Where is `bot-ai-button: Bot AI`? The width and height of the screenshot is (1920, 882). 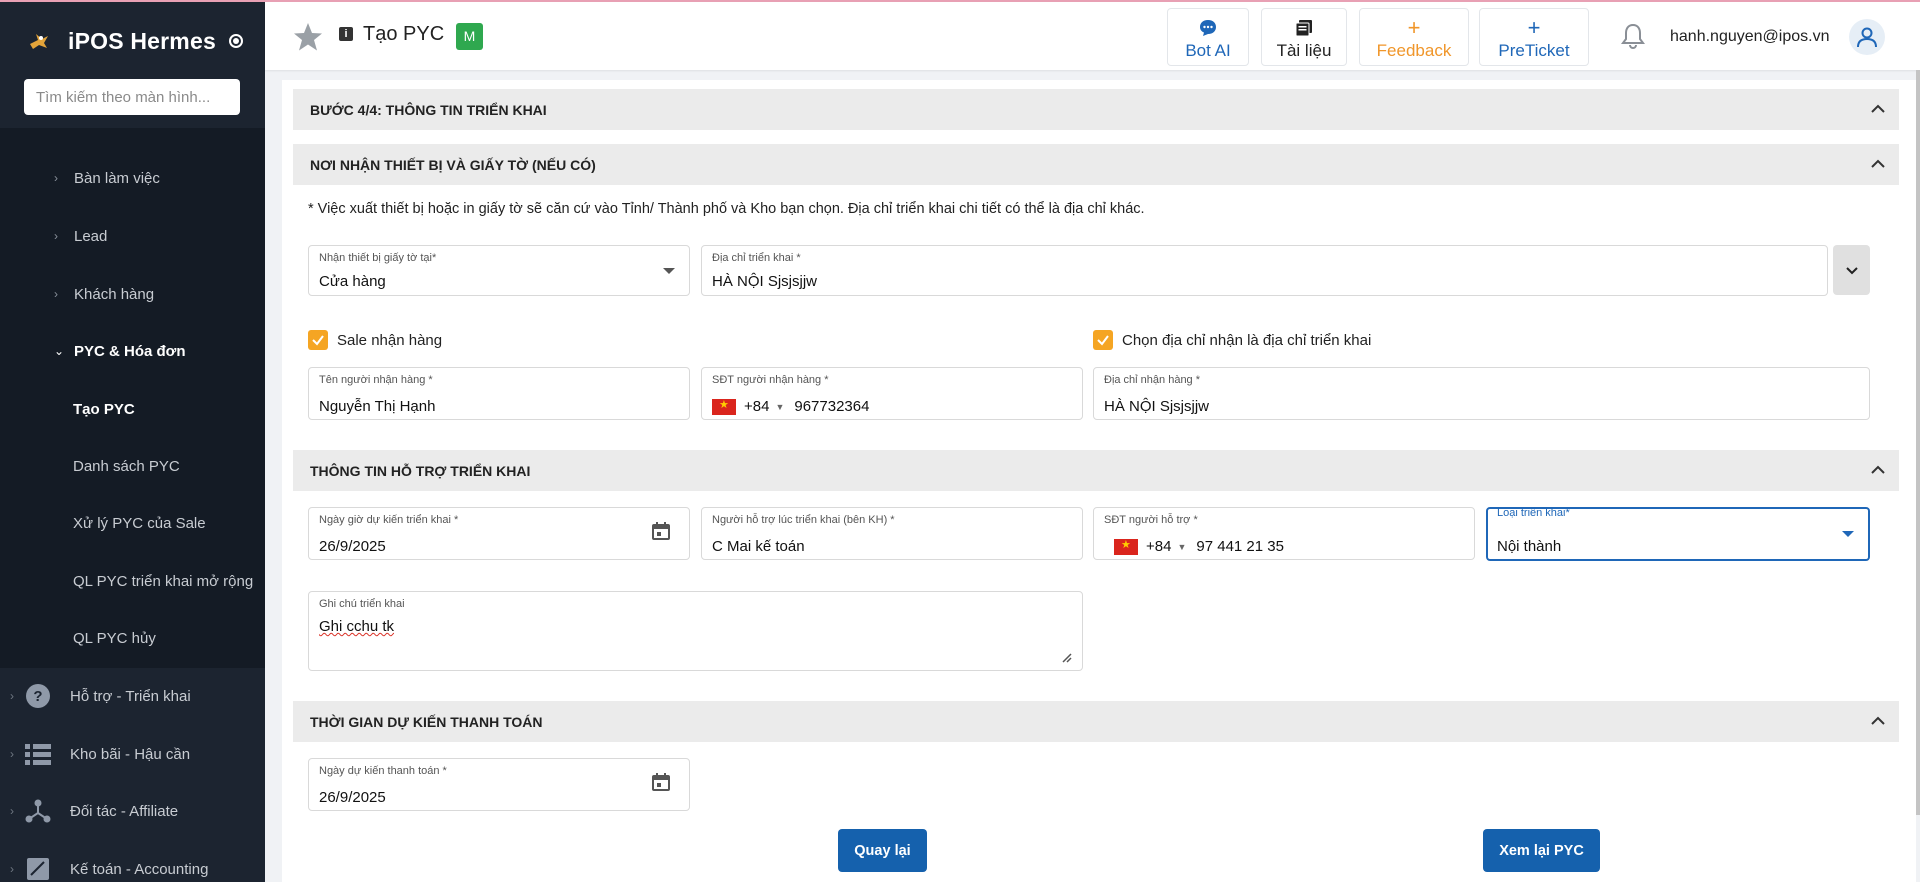 bot-ai-button: Bot AI is located at coordinates (1208, 37).